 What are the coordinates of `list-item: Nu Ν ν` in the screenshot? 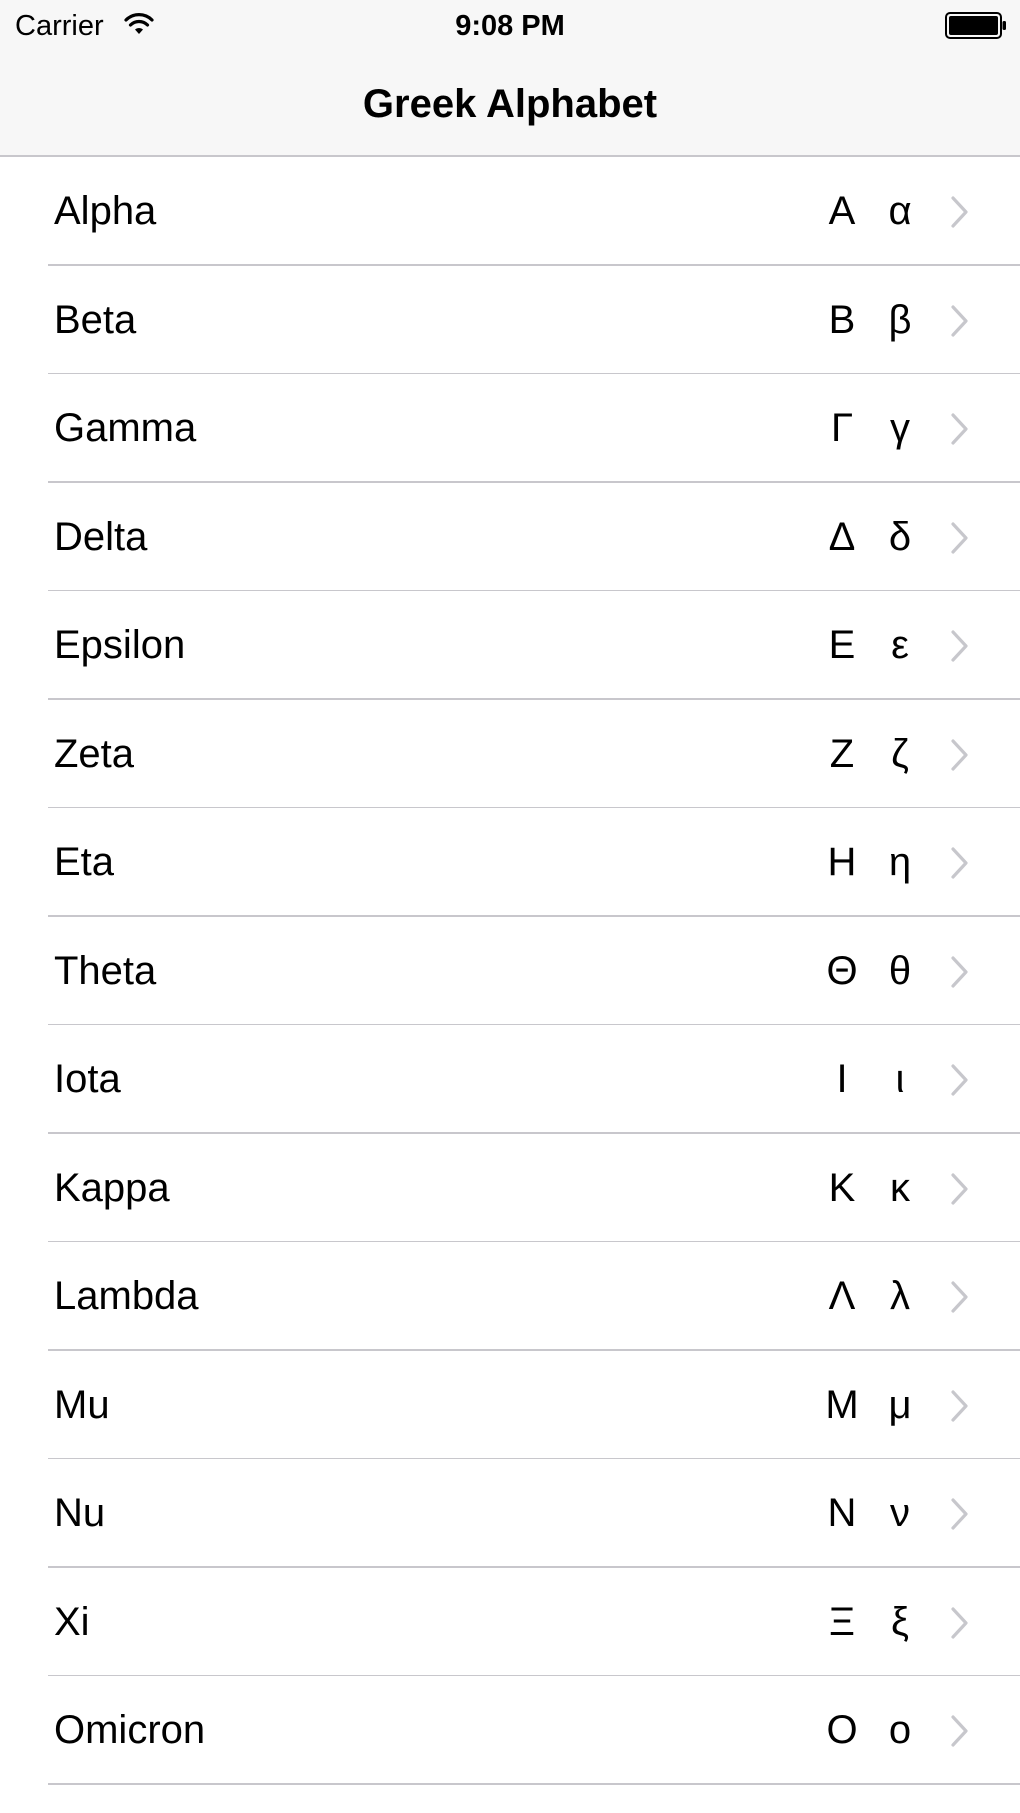 It's located at (510, 1513).